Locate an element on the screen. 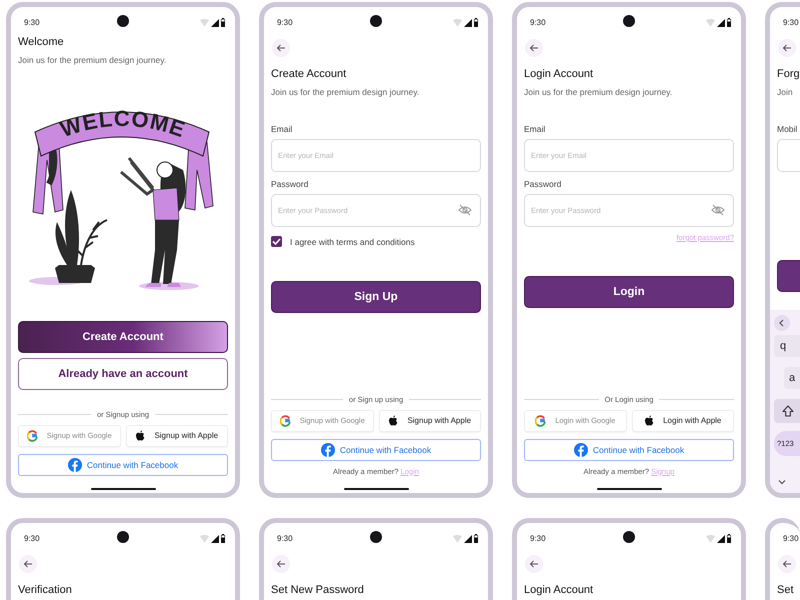 This screenshot has height=600, width=800. shift-icon is located at coordinates (788, 411).